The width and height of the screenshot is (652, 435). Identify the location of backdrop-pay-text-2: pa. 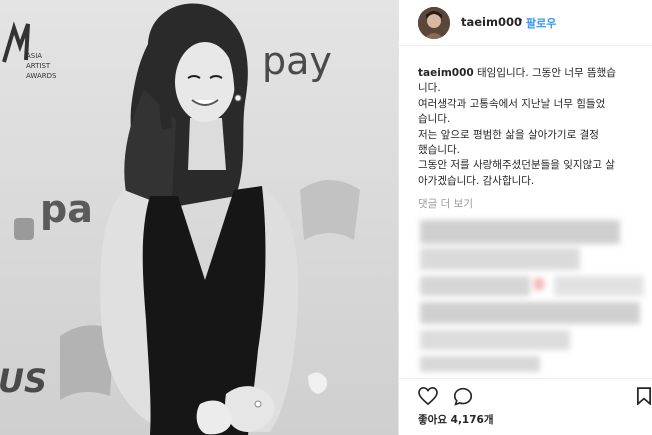
(66, 209).